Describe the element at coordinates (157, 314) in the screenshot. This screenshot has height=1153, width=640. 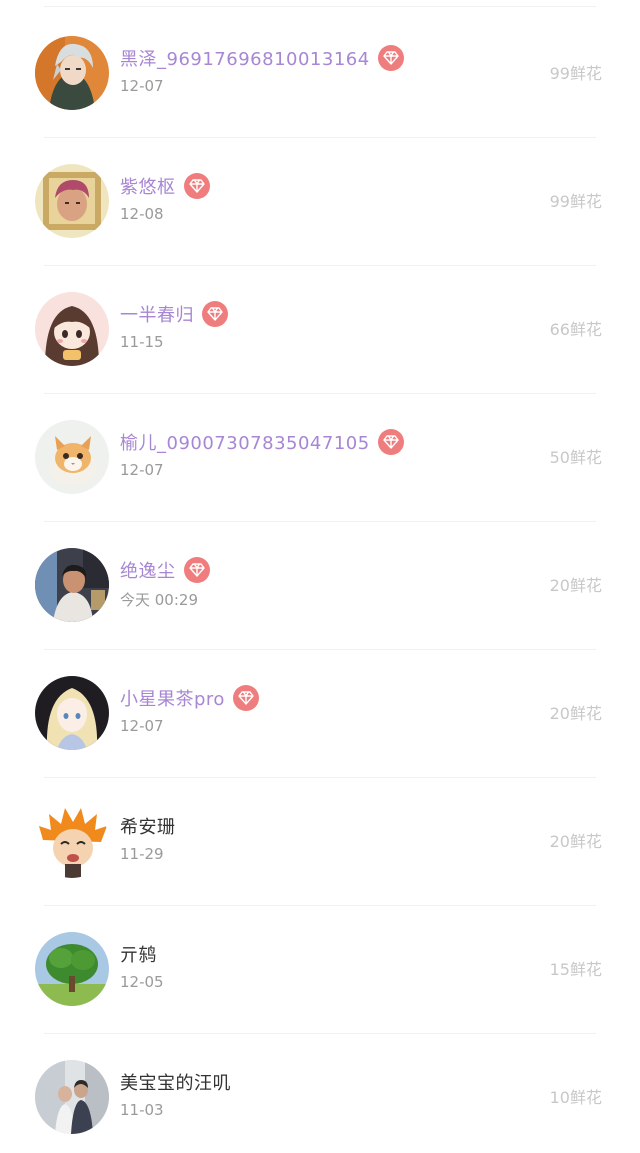
I see `username: 一半春归` at that location.